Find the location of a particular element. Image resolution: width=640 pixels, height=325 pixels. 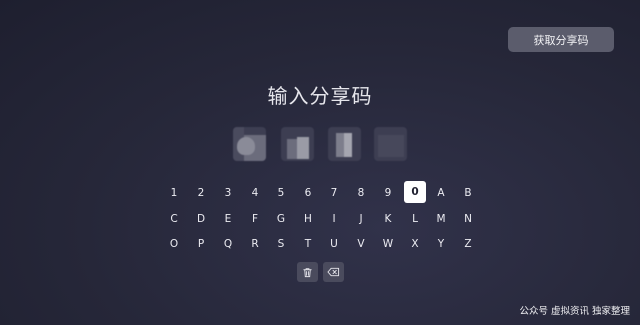

trash-icon is located at coordinates (307, 272).